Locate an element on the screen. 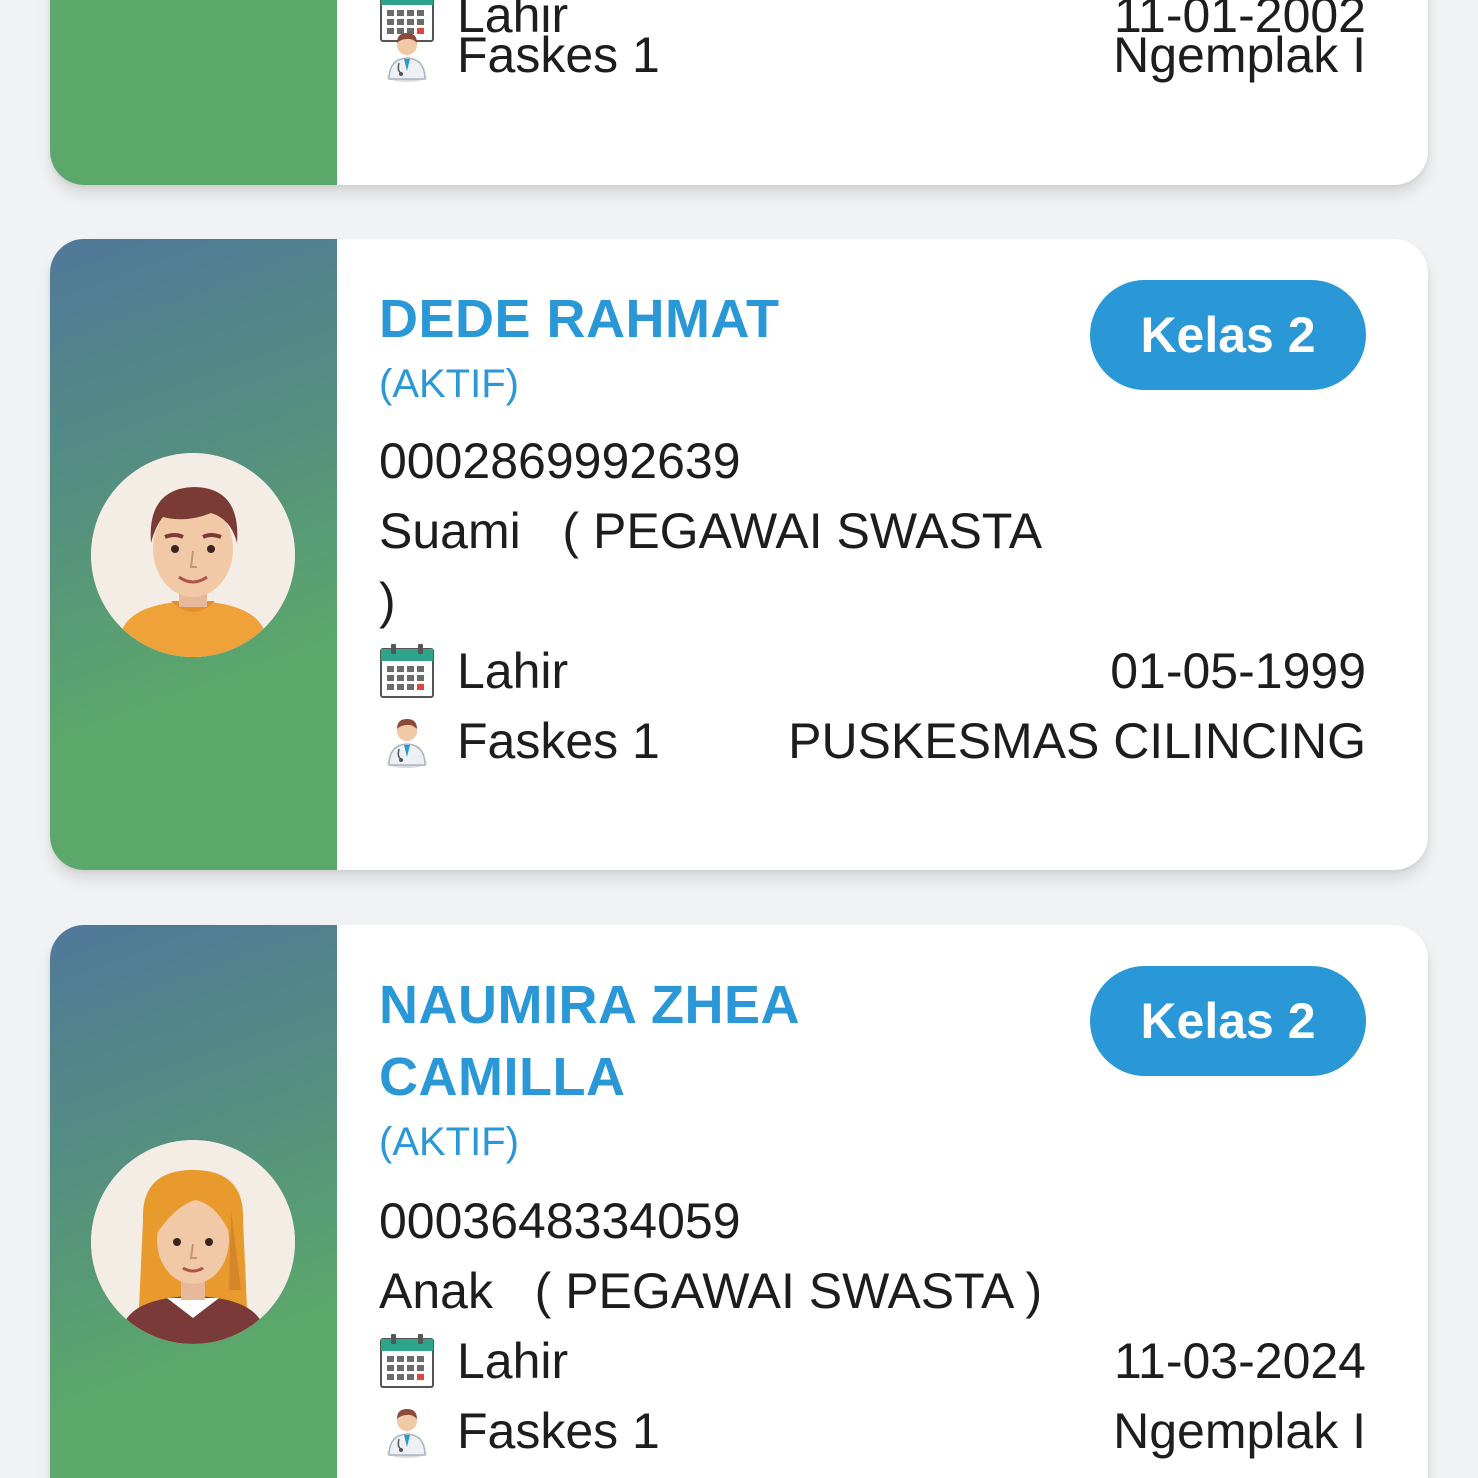  relation: Anak is located at coordinates (436, 1291).